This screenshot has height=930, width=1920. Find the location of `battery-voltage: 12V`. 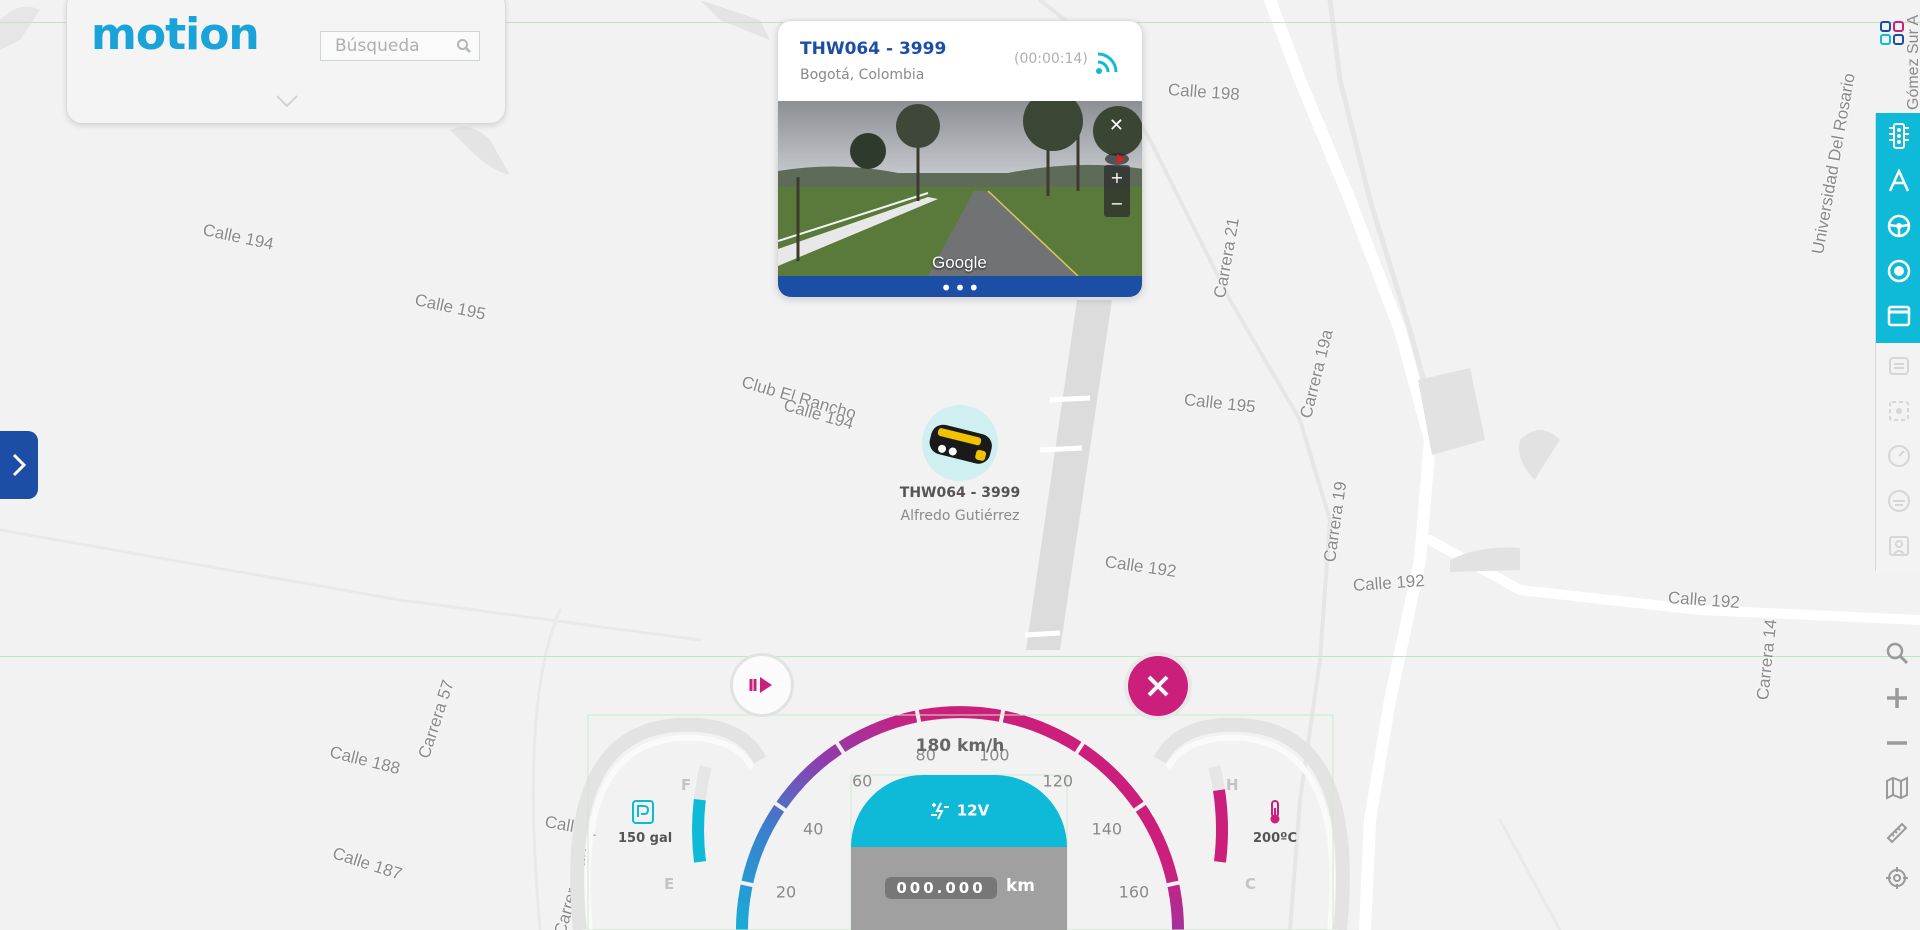

battery-voltage: 12V is located at coordinates (959, 811).